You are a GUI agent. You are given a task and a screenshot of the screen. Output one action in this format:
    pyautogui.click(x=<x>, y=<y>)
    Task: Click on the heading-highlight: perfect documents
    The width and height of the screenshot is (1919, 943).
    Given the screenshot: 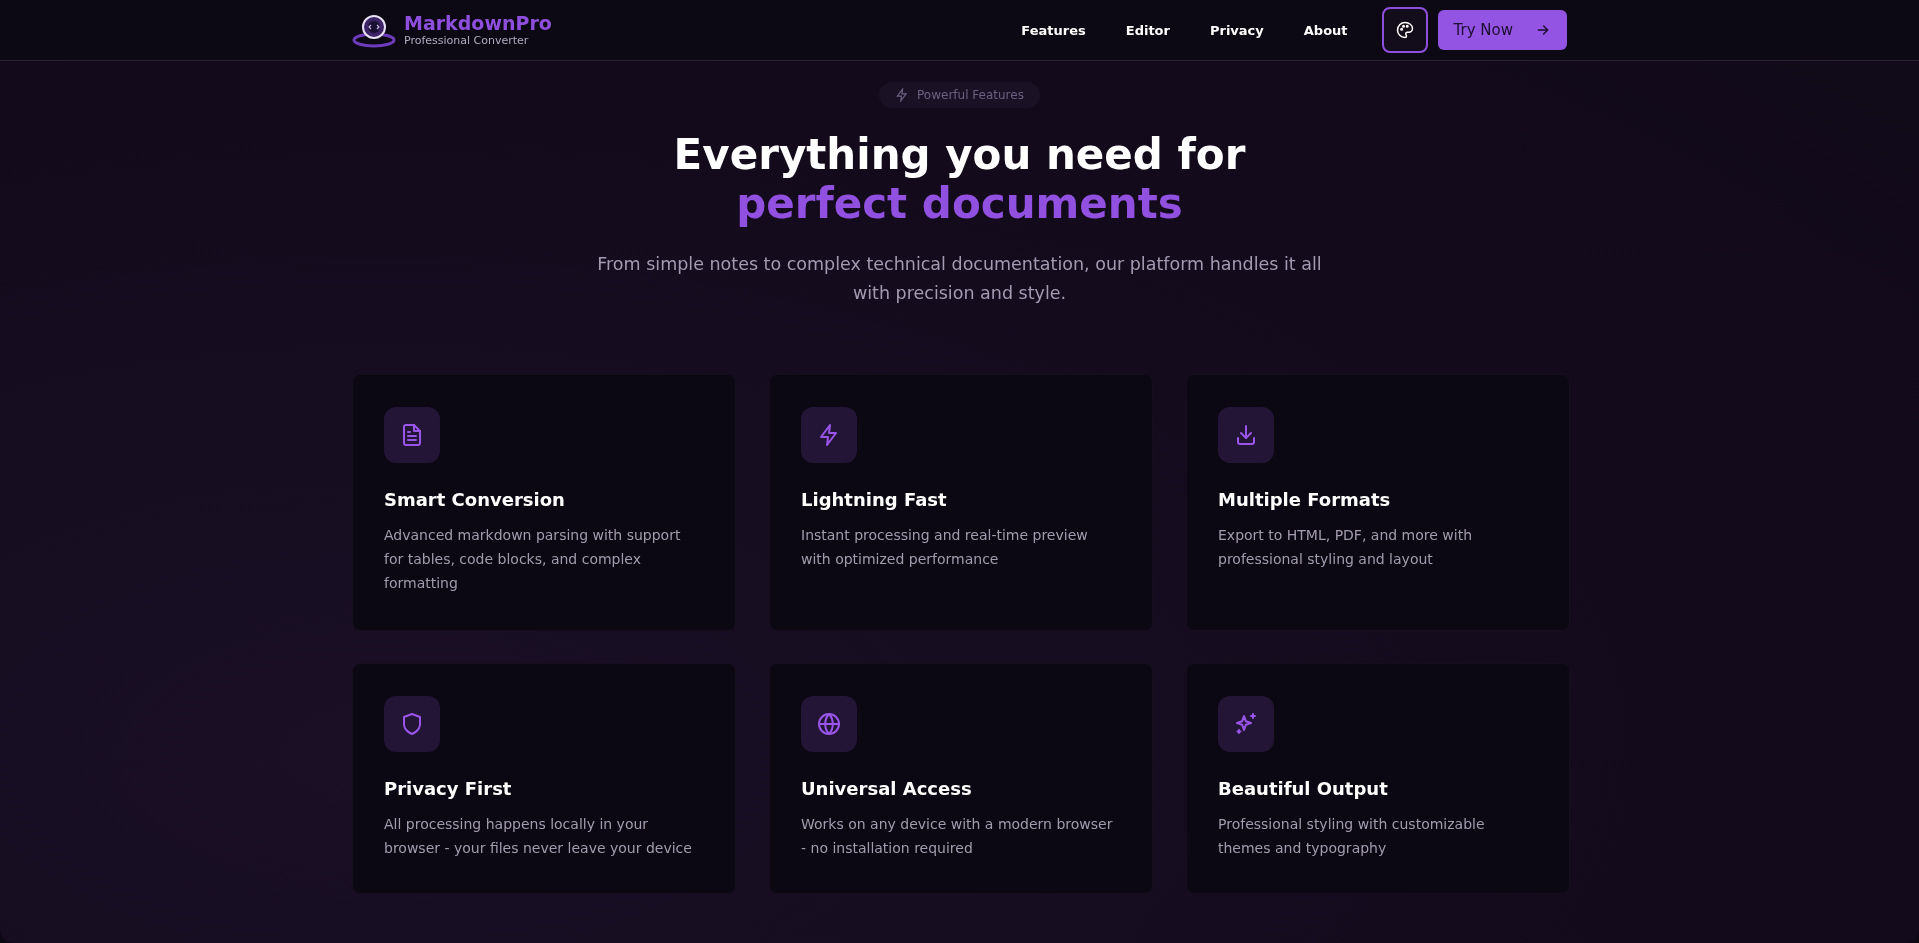 What is the action you would take?
    pyautogui.click(x=959, y=203)
    